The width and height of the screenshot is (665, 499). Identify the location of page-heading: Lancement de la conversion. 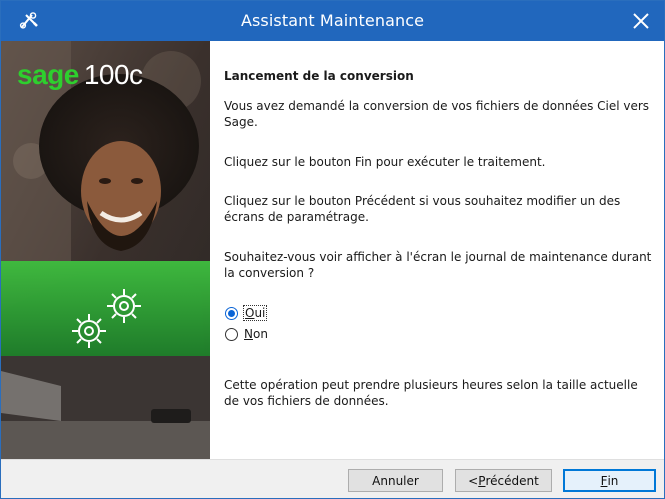
(319, 76).